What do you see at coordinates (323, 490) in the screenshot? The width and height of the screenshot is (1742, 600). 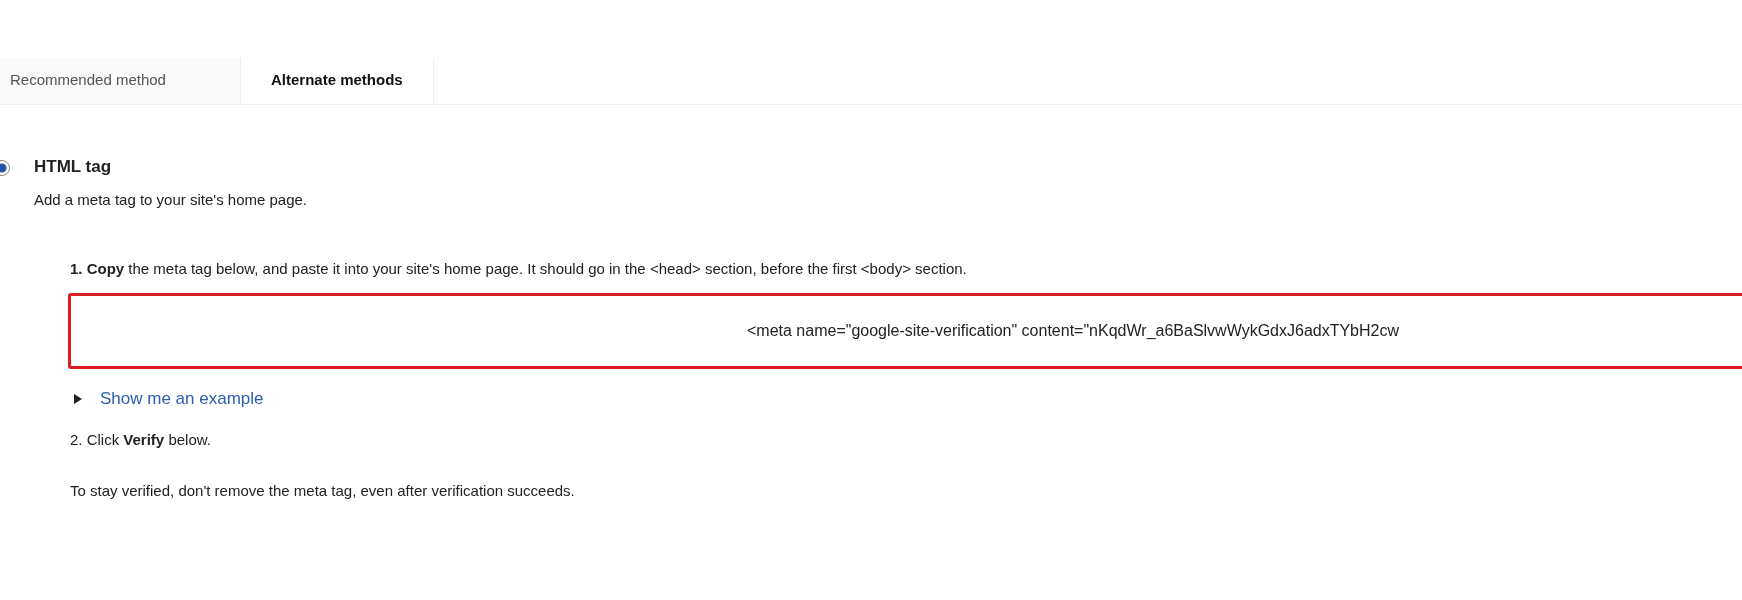 I see `note-text: To stay verified, don't remove the meta tag, even after verification succeeds.` at bounding box center [323, 490].